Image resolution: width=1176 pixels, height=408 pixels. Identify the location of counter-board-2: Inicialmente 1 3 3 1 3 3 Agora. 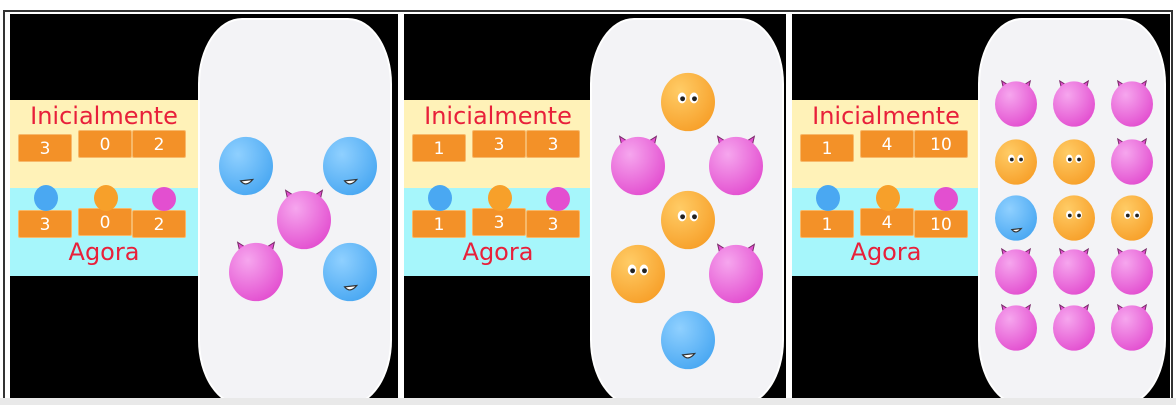
(498, 188).